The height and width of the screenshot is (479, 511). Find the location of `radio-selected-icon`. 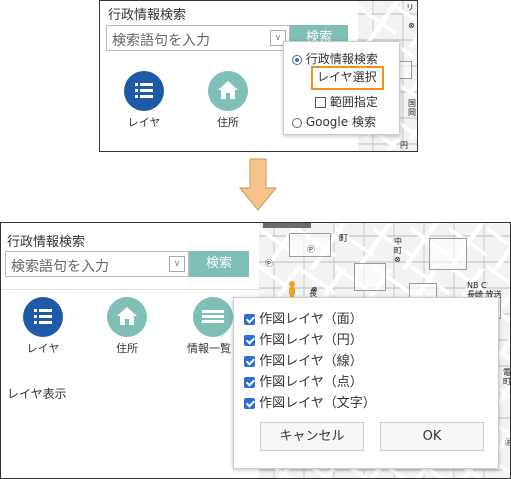

radio-selected-icon is located at coordinates (297, 59).